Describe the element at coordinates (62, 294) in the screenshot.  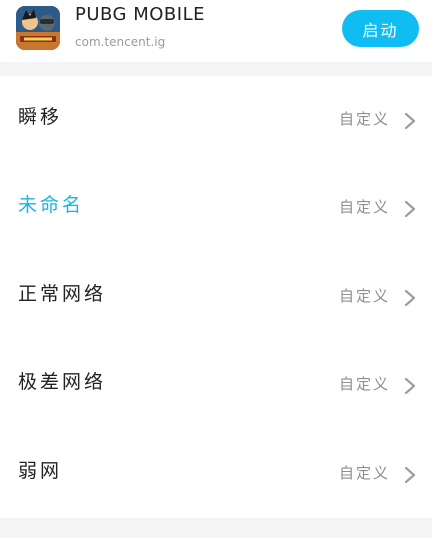
I see `item-label: 正常网络` at that location.